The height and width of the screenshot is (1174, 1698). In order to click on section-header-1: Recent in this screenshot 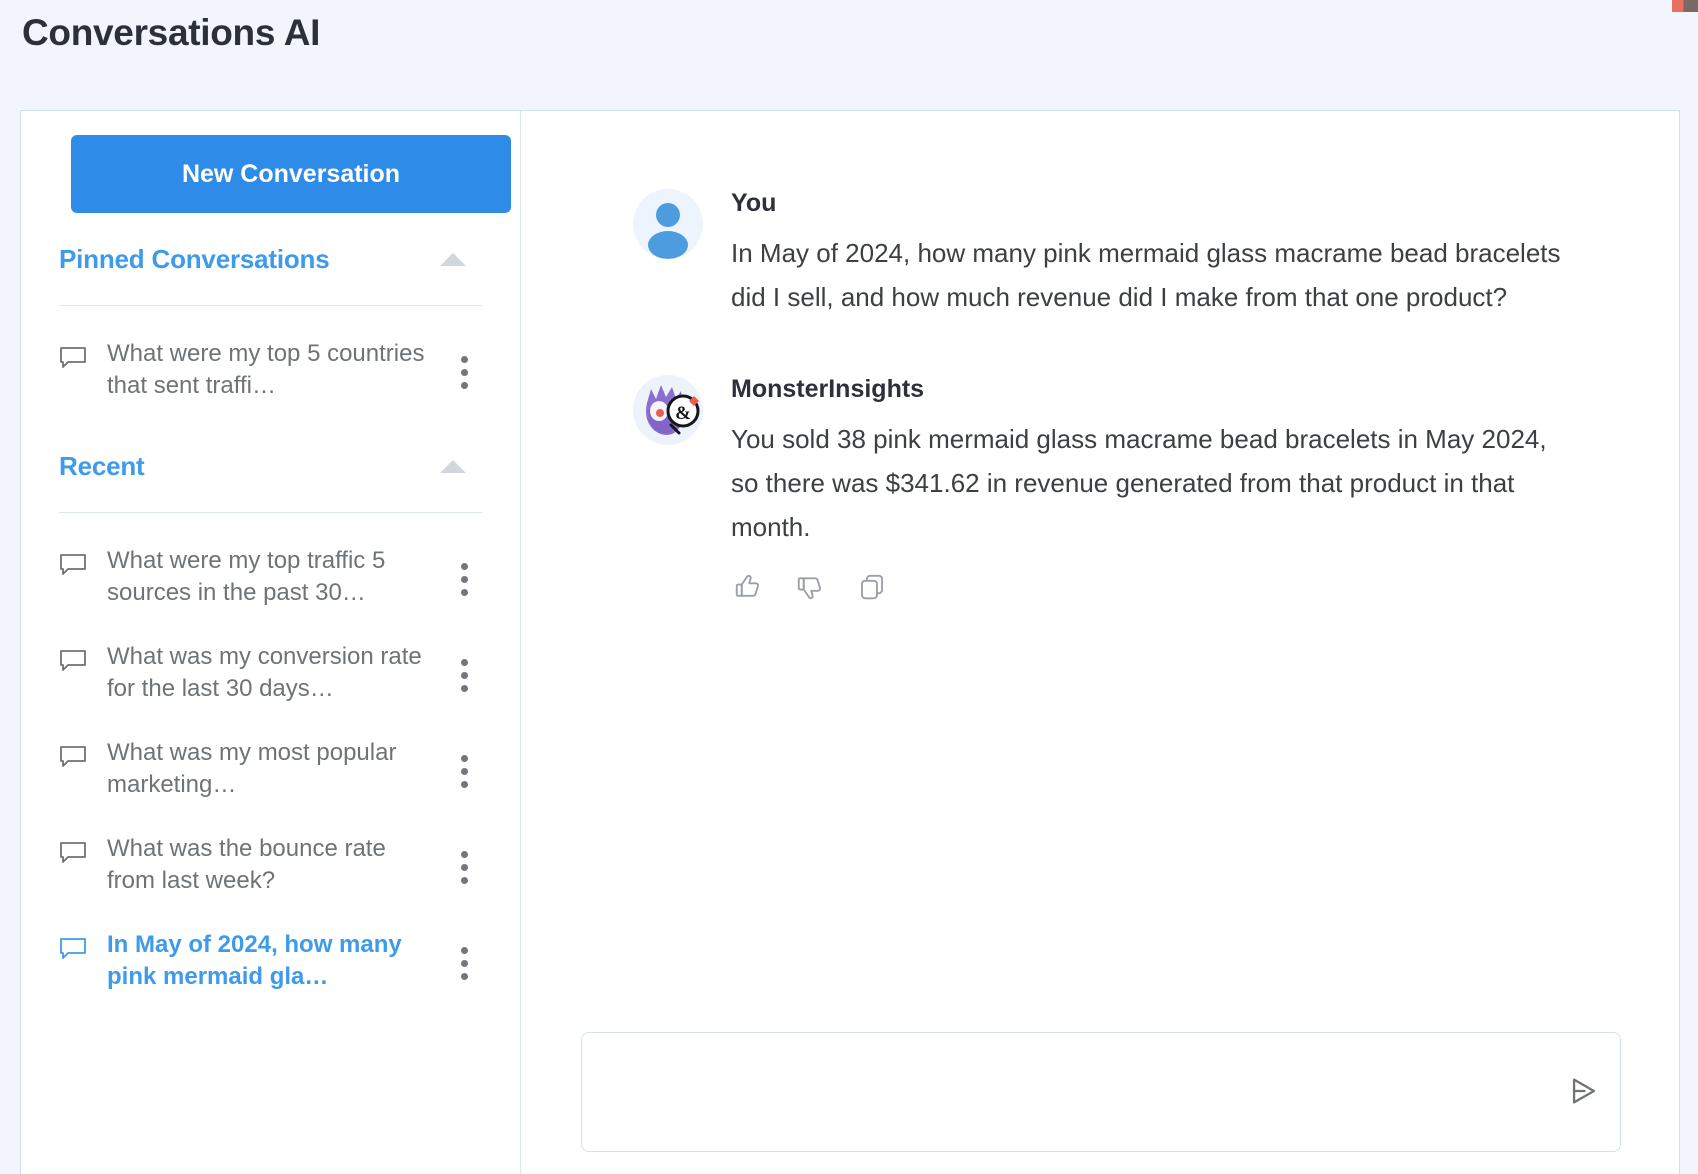, I will do `click(270, 466)`.